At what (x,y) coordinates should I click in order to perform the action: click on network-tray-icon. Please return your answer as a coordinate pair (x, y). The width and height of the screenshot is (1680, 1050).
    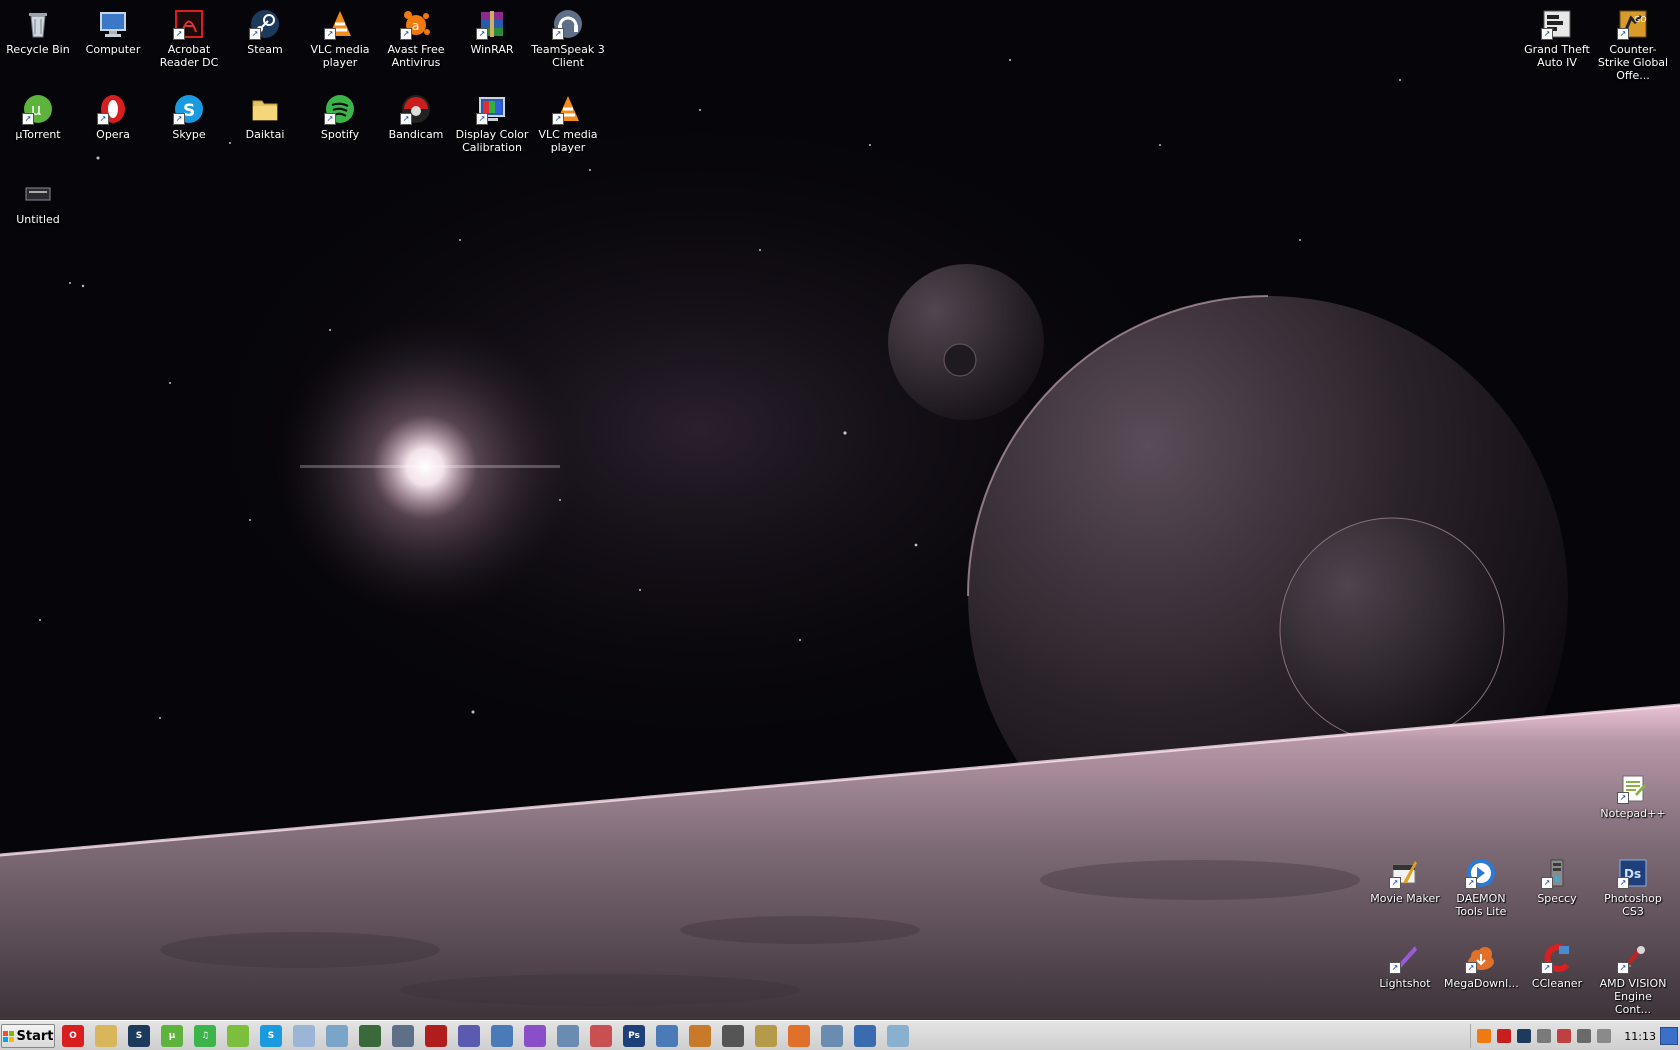
    Looking at the image, I should click on (1584, 1036).